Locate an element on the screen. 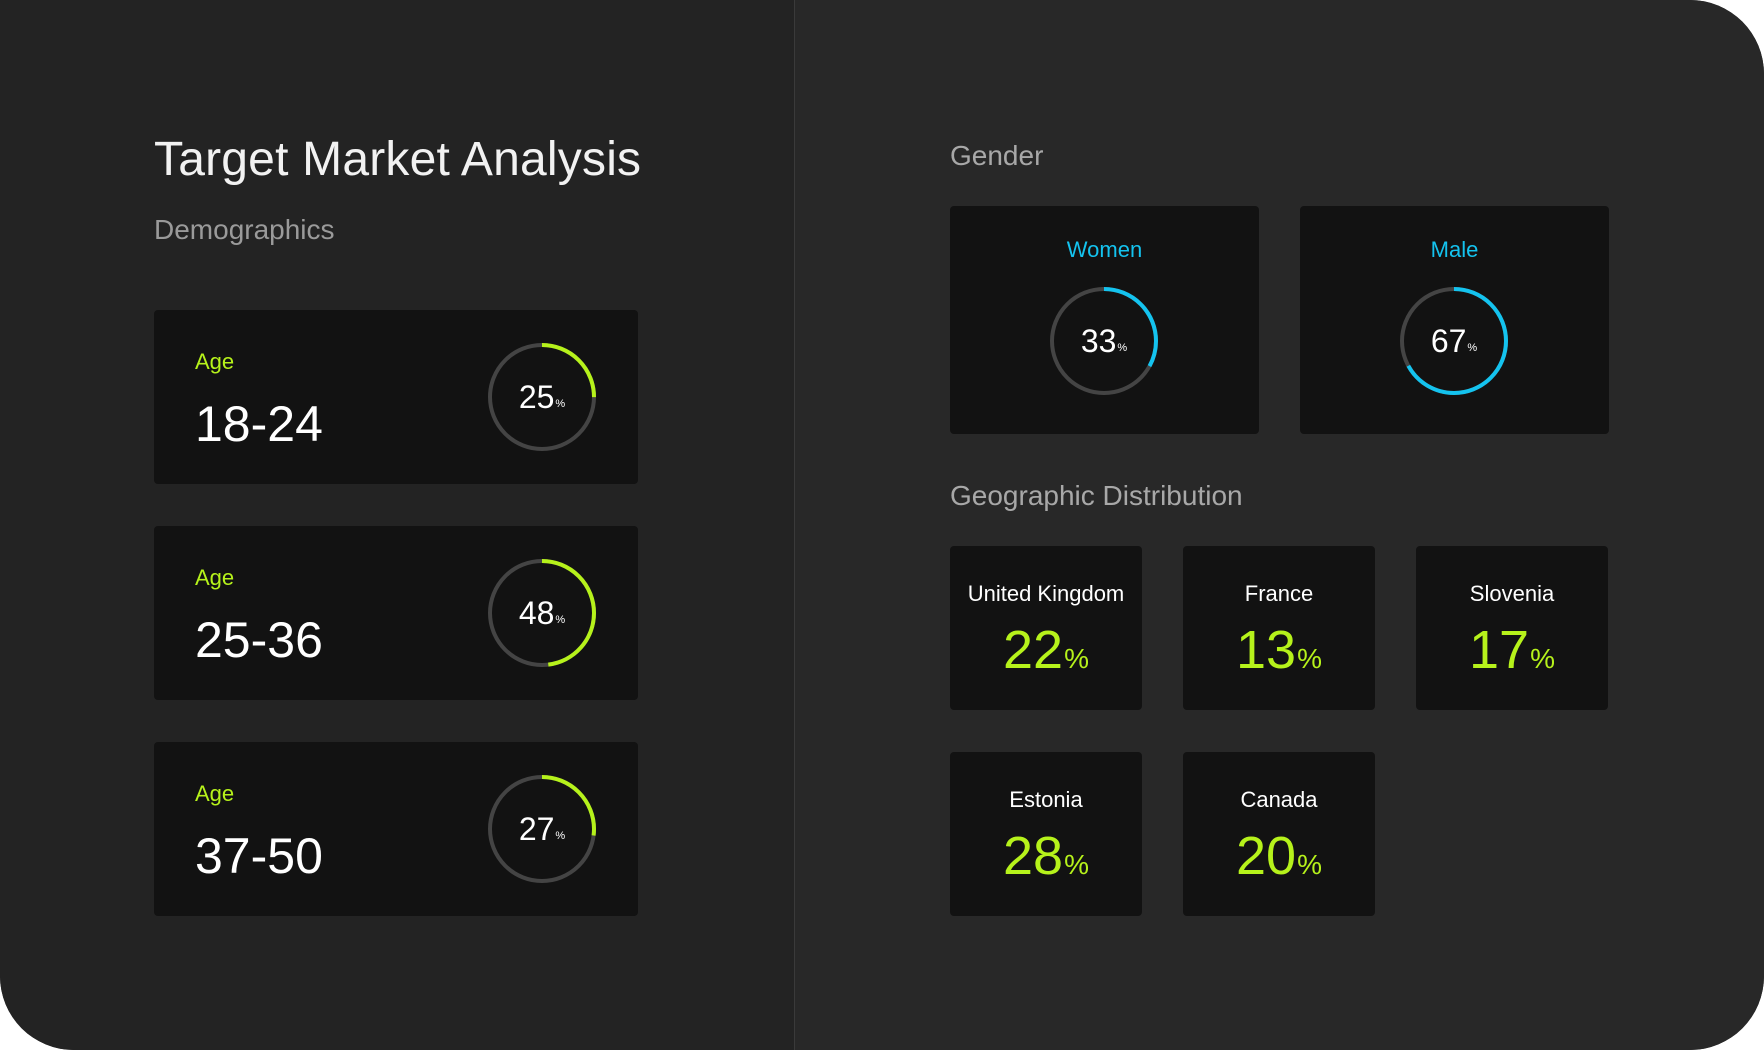 The height and width of the screenshot is (1050, 1764). gender-section-title: Gender is located at coordinates (997, 155).